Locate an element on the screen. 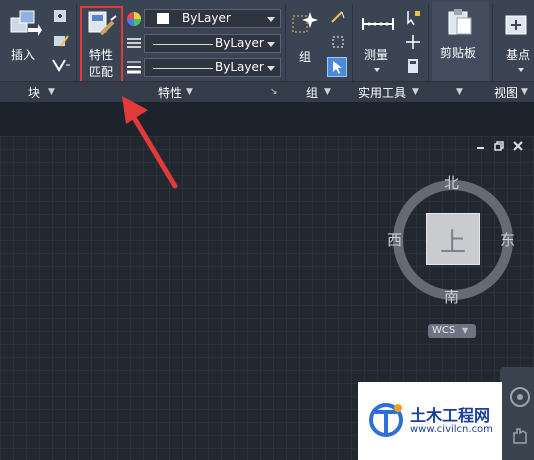  compass-north: 北 is located at coordinates (451, 182).